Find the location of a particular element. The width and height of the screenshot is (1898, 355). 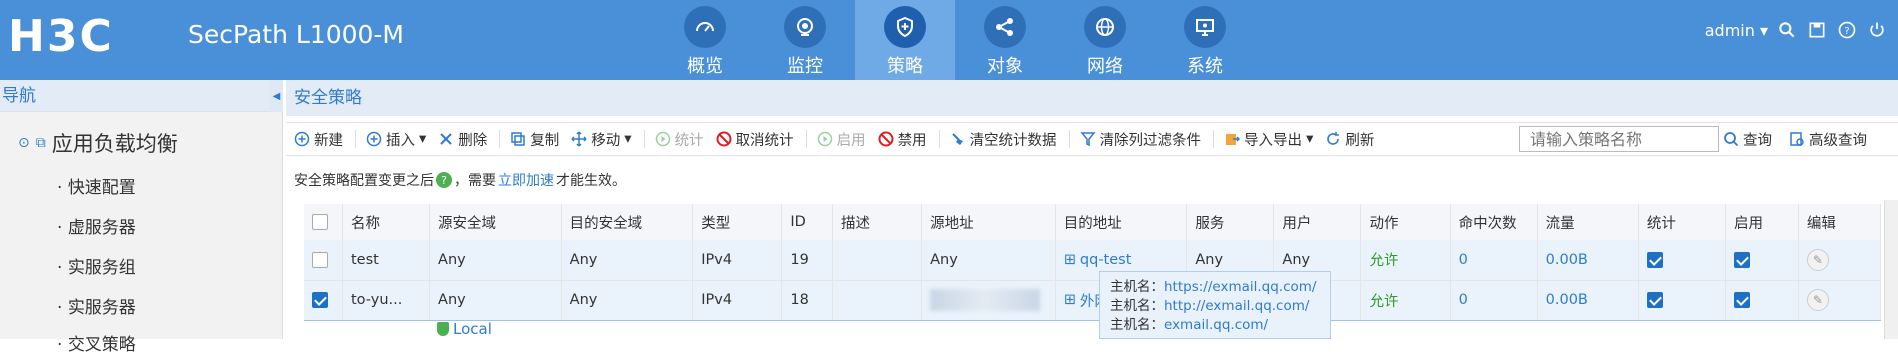

refresh-icon is located at coordinates (1333, 138).